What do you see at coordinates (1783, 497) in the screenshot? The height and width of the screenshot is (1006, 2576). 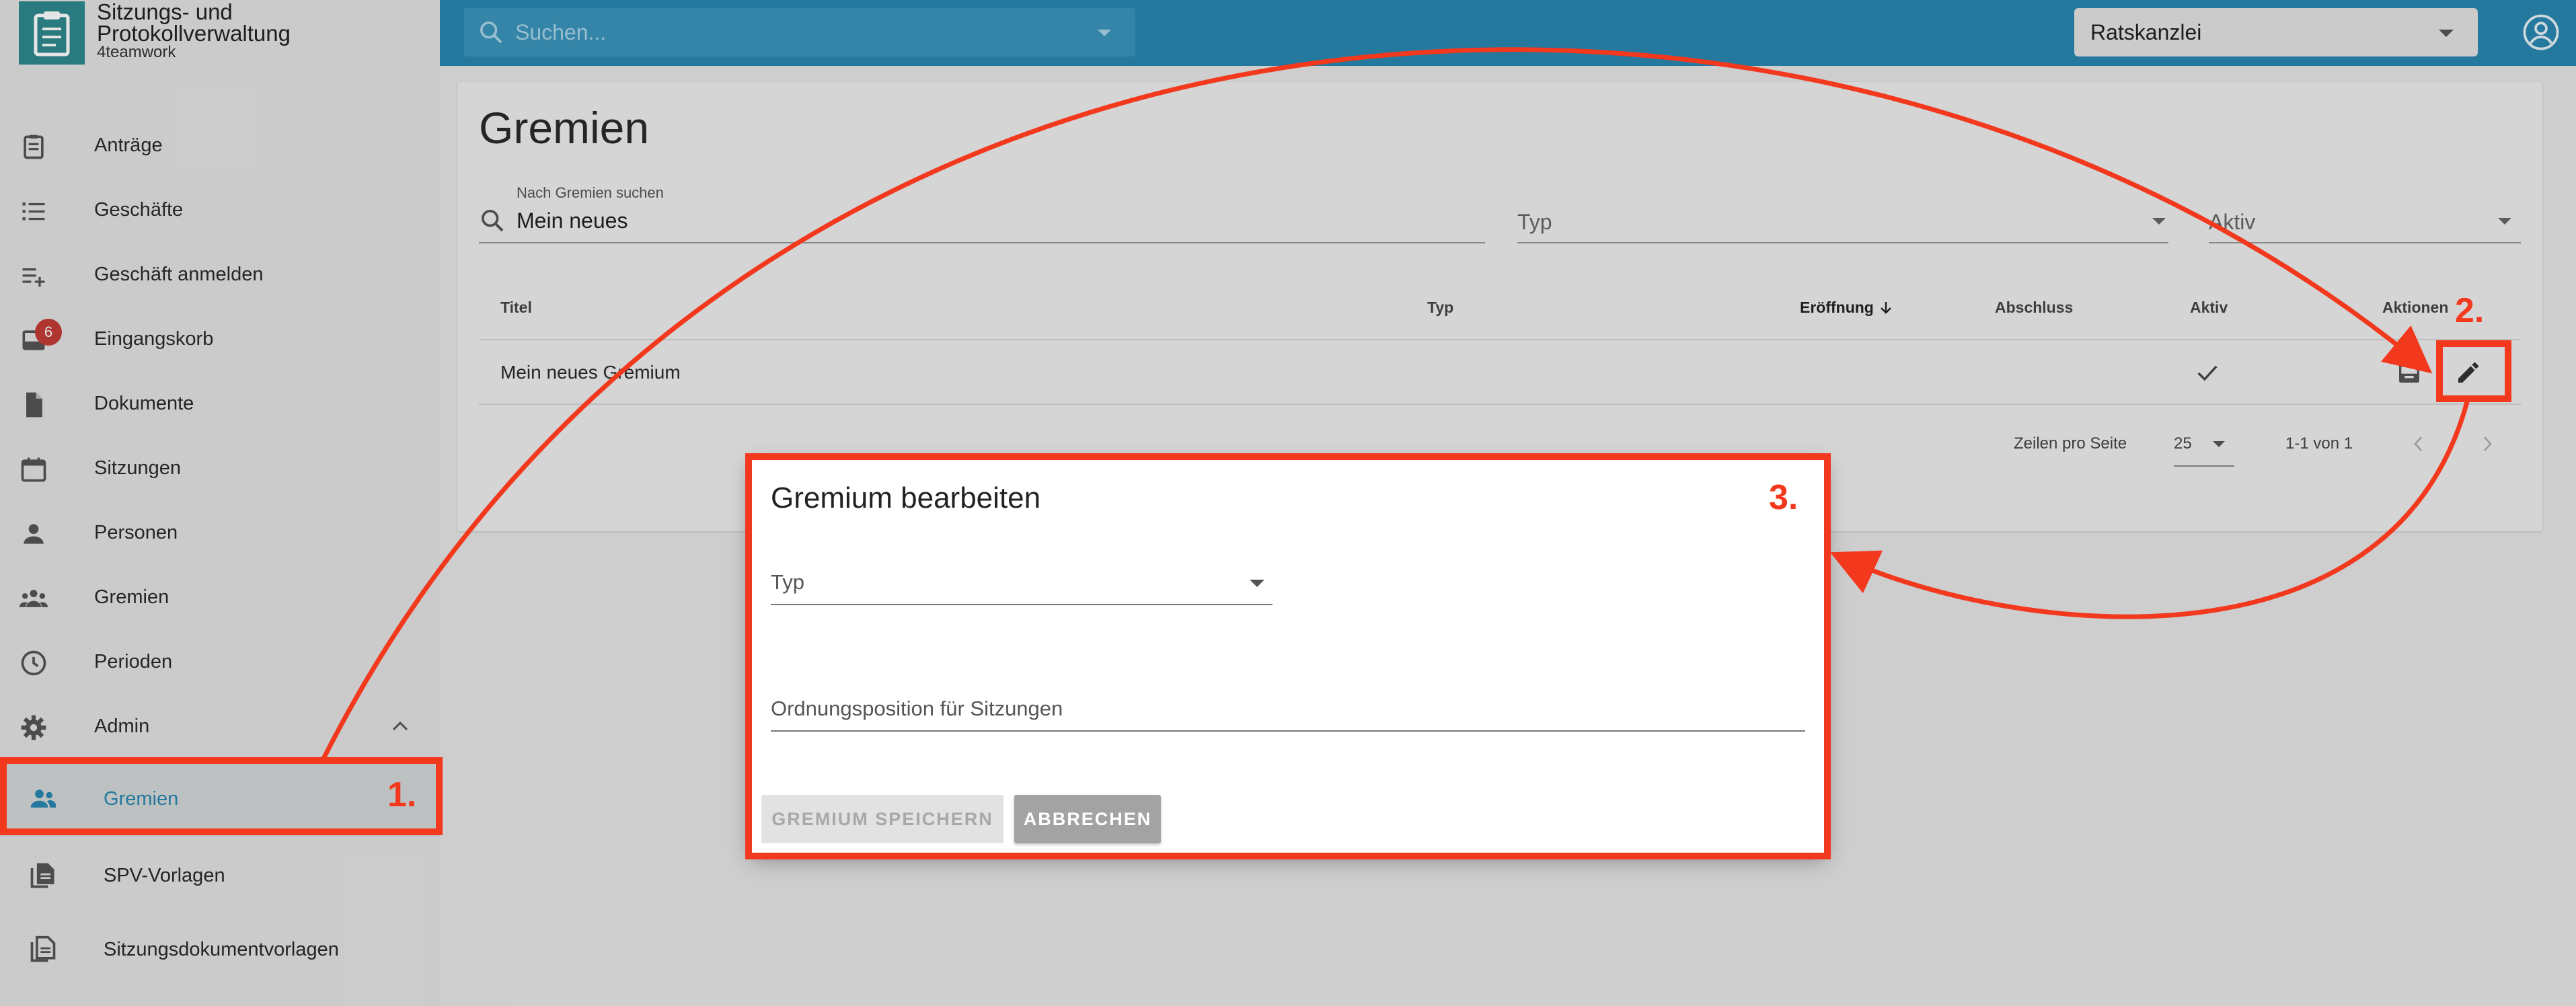 I see `annotation-step3: 3.` at bounding box center [1783, 497].